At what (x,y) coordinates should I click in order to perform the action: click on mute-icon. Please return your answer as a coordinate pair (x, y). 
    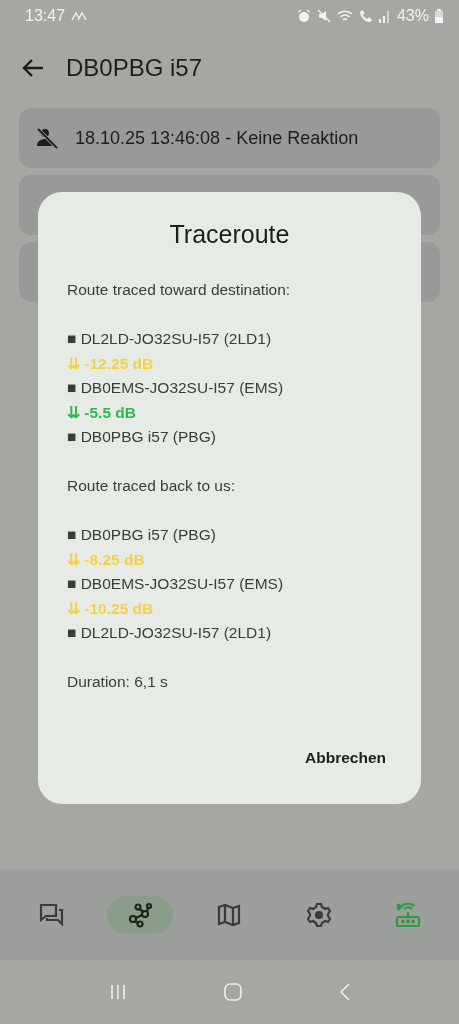
    Looking at the image, I should click on (323, 16).